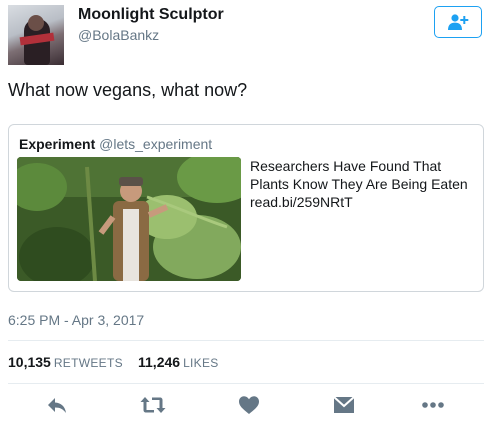 The width and height of the screenshot is (500, 424). I want to click on quoted-author-name: Experiment, so click(57, 144).